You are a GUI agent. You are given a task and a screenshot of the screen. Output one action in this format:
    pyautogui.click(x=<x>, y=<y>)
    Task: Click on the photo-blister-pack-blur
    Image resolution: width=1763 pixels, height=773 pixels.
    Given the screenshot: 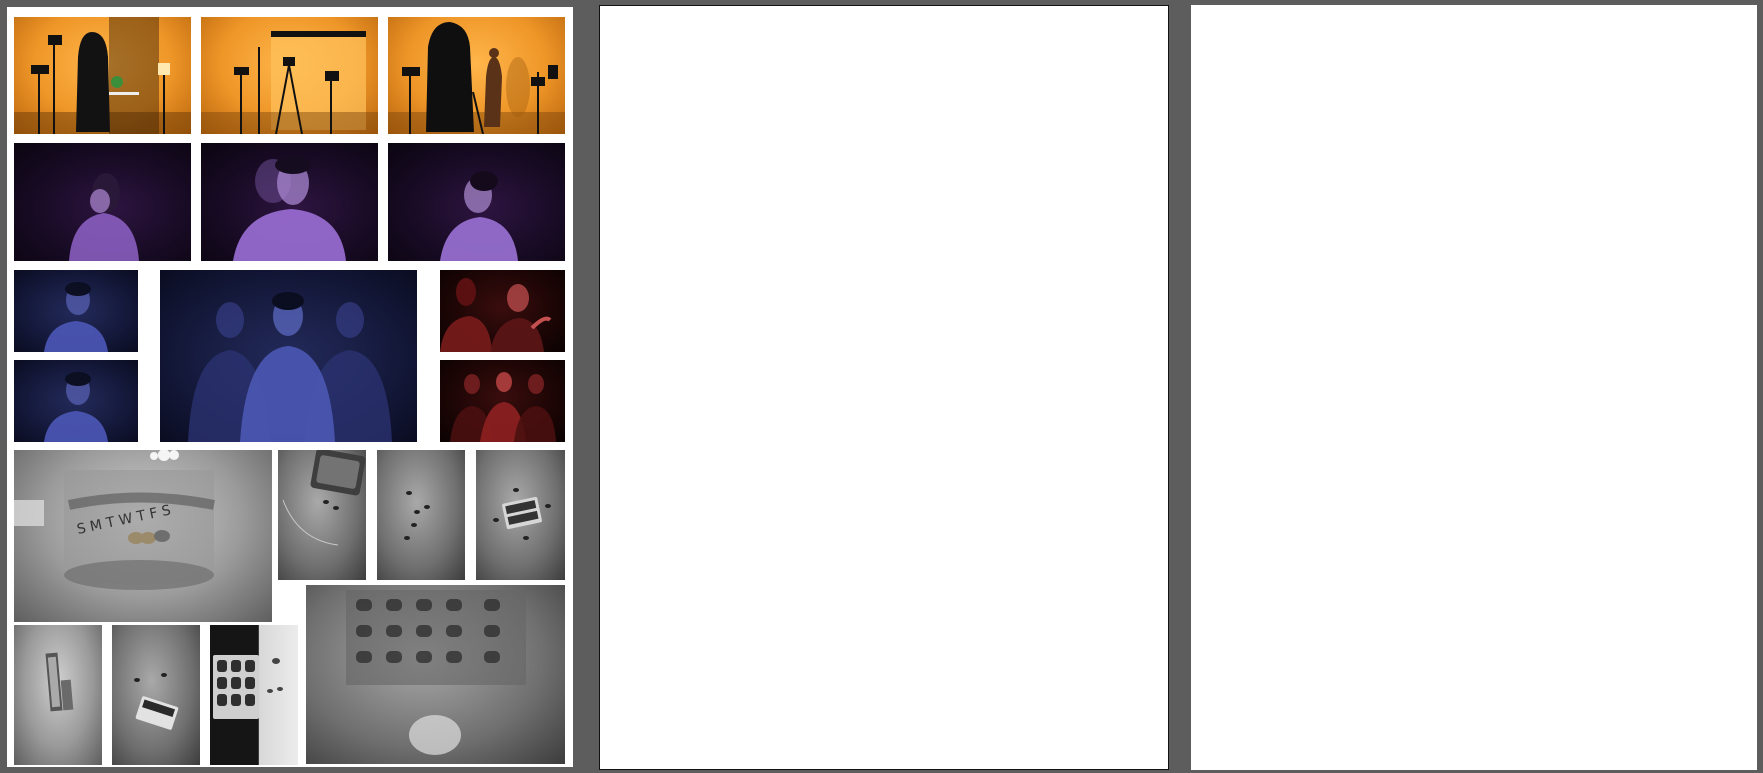 What is the action you would take?
    pyautogui.click(x=435, y=674)
    